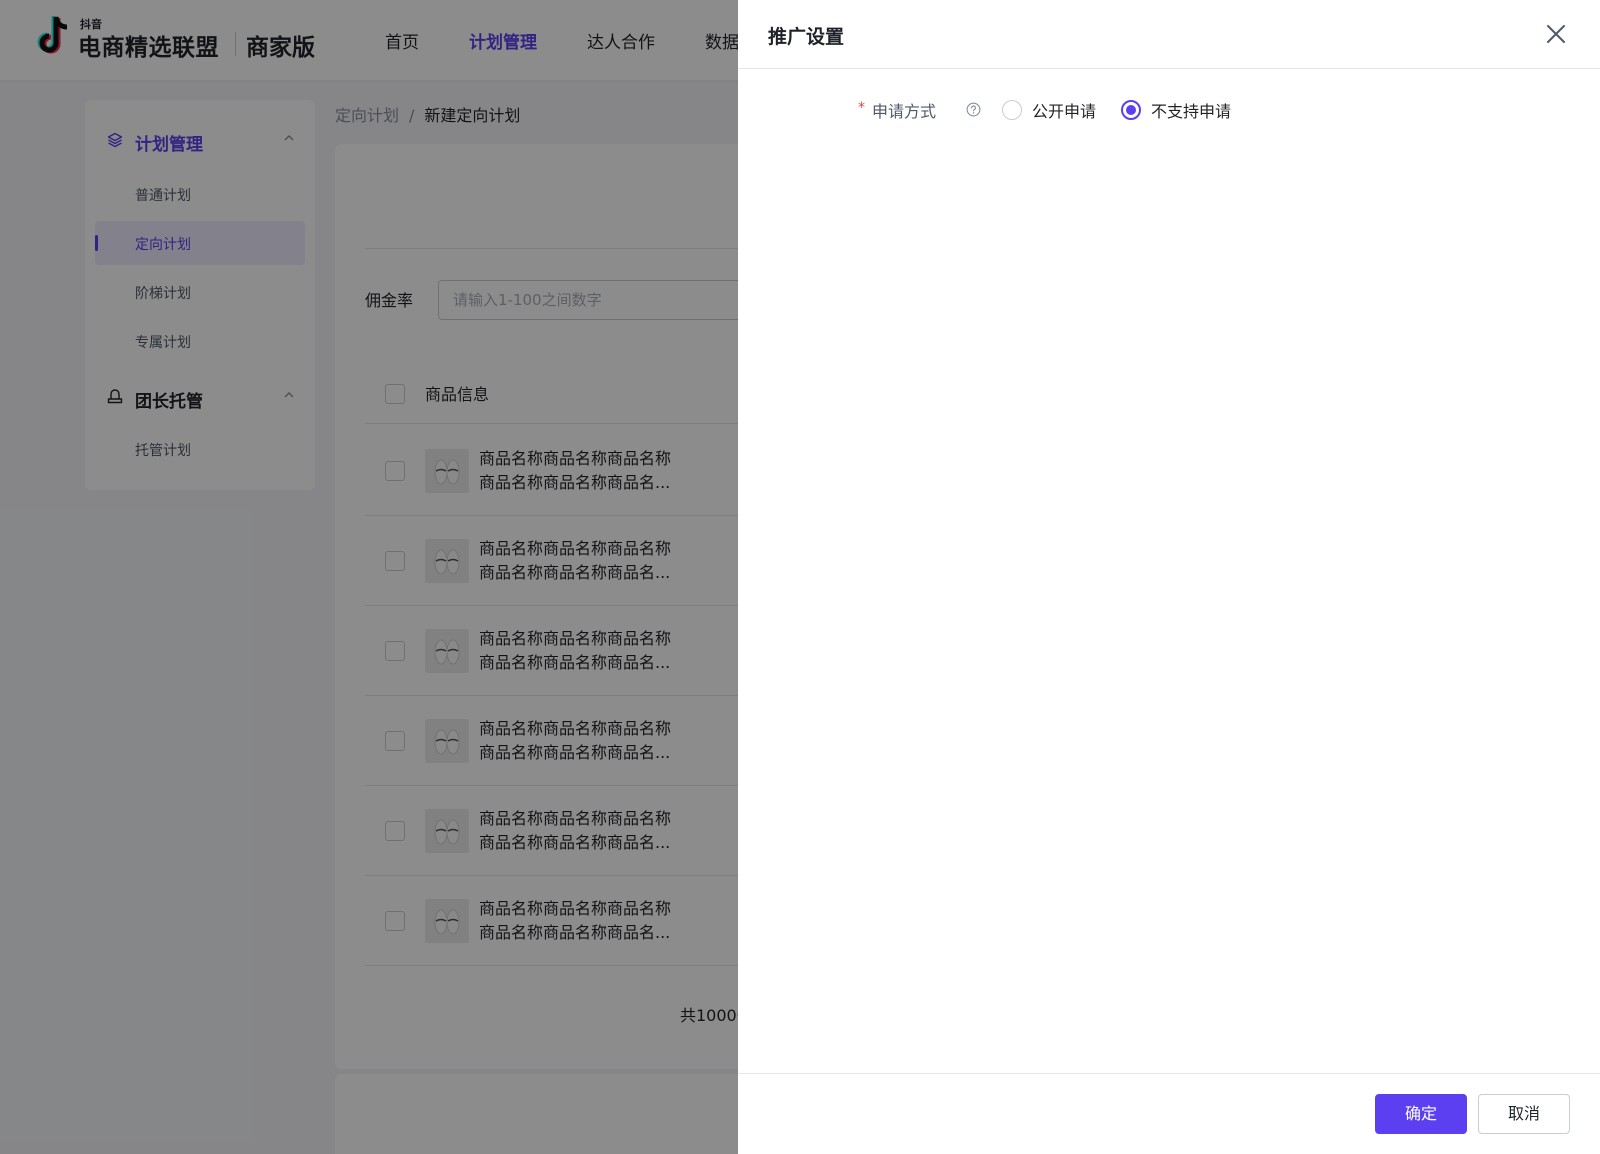 This screenshot has height=1154, width=1600. Describe the element at coordinates (1524, 1114) in the screenshot. I see `cancel-button: 取消` at that location.